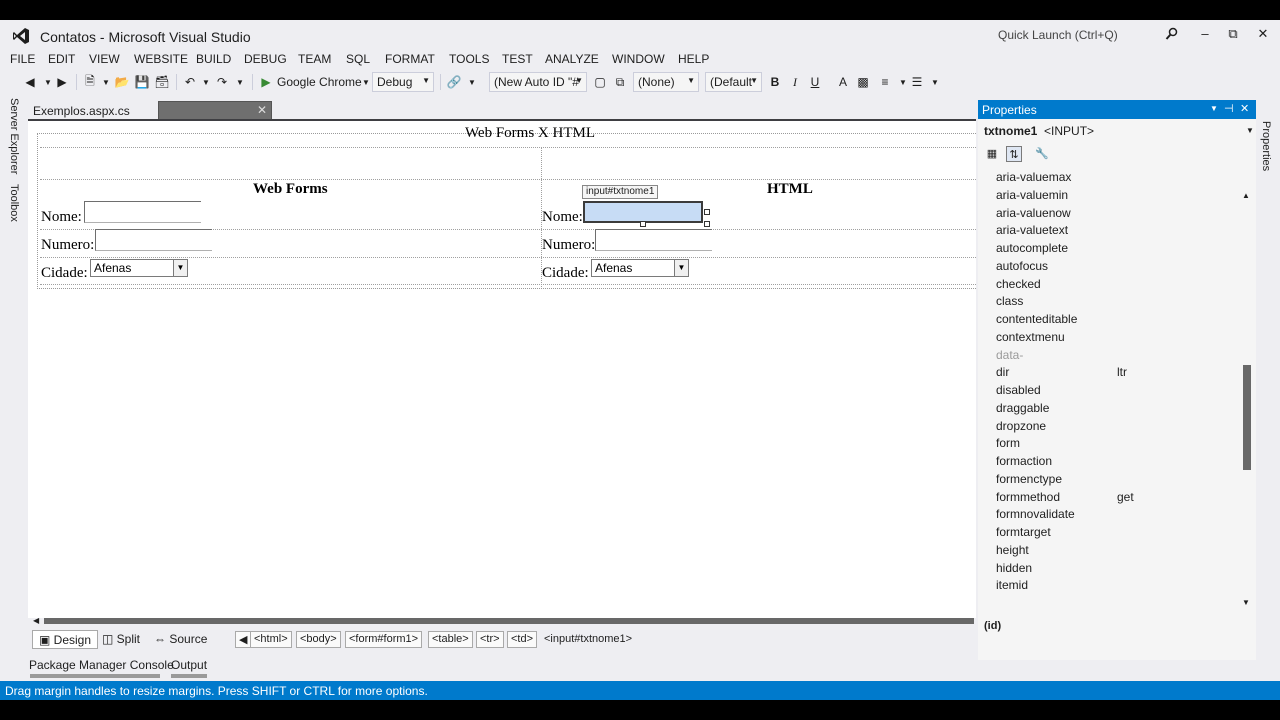 The width and height of the screenshot is (1280, 720). What do you see at coordinates (189, 665) in the screenshot?
I see `tab-output: Output` at bounding box center [189, 665].